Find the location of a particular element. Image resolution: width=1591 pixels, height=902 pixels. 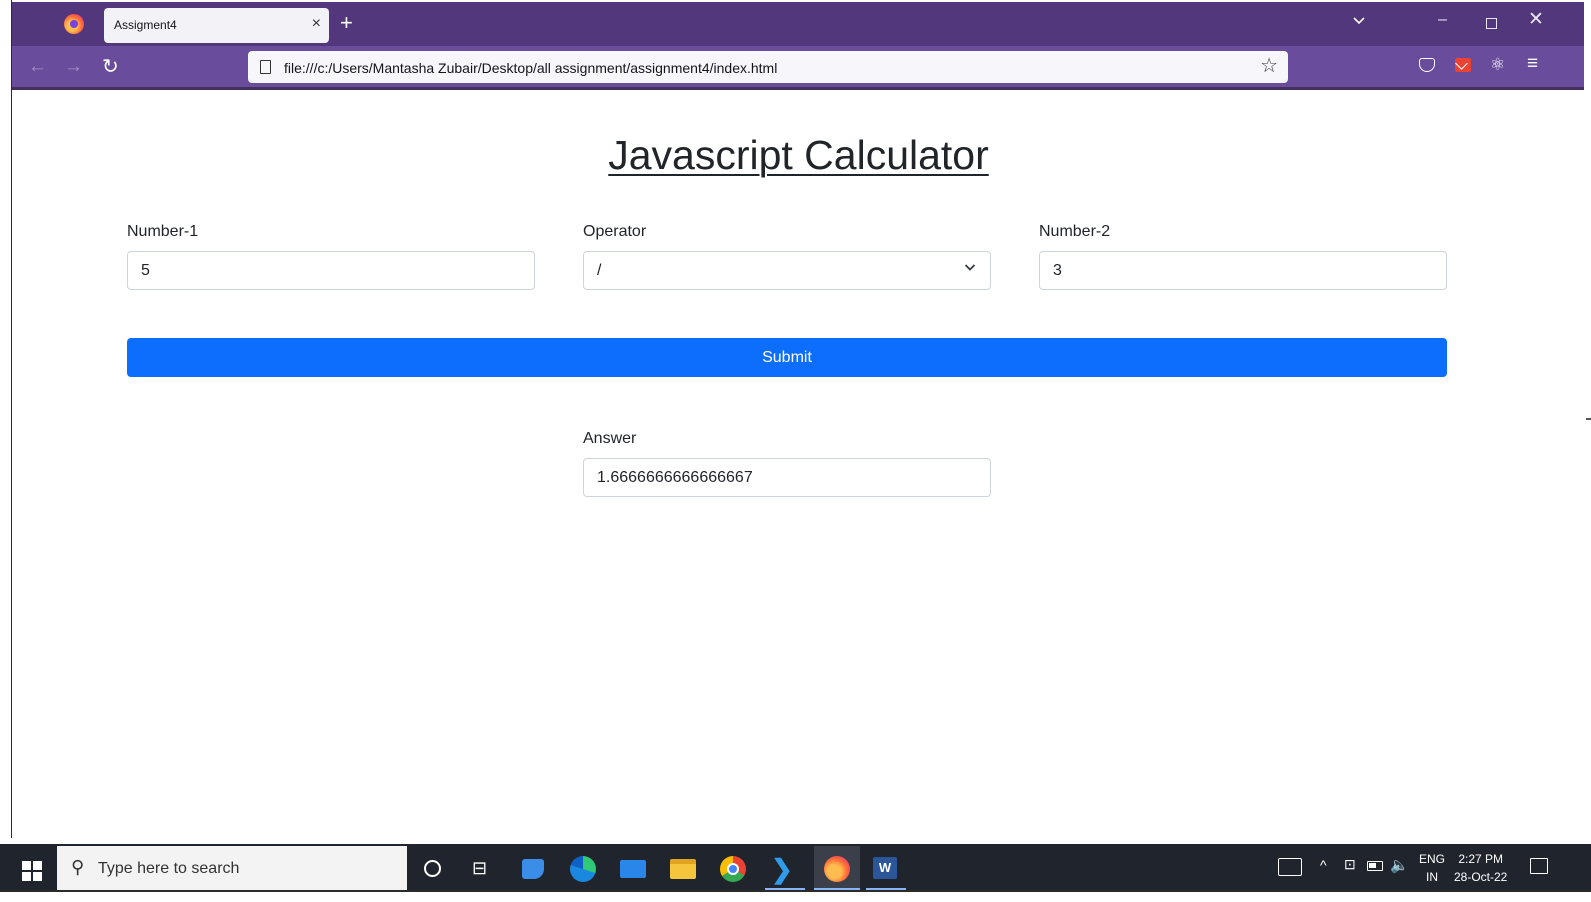

forward-arrow-icon: → is located at coordinates (73, 67).